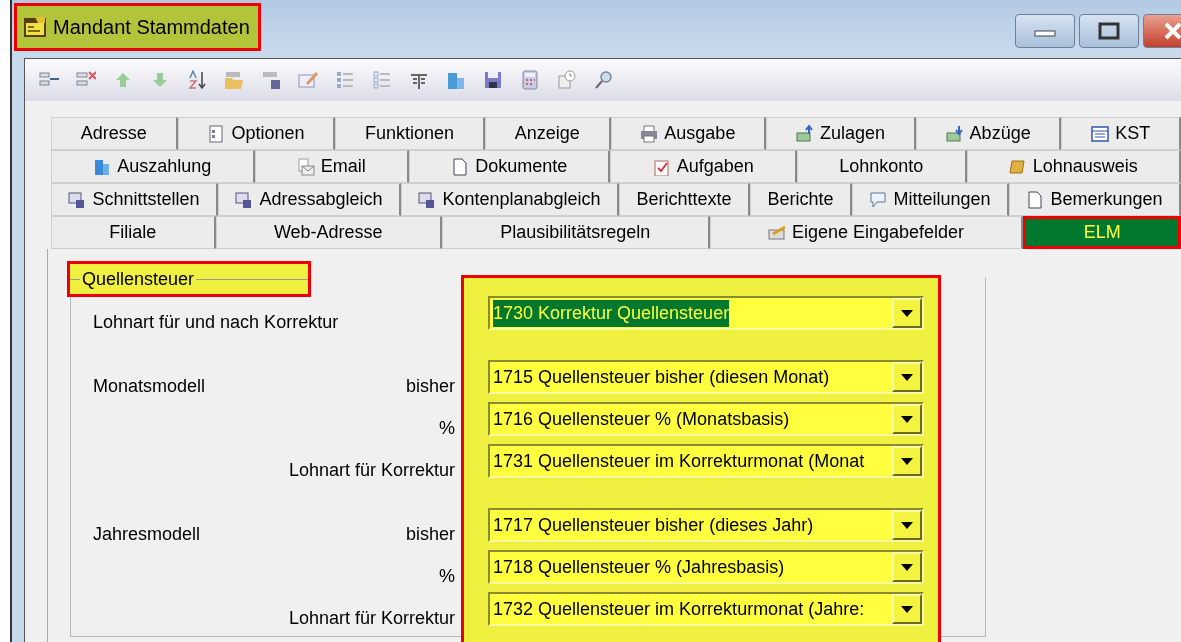  Describe the element at coordinates (256, 133) in the screenshot. I see `tab: Optionen` at that location.